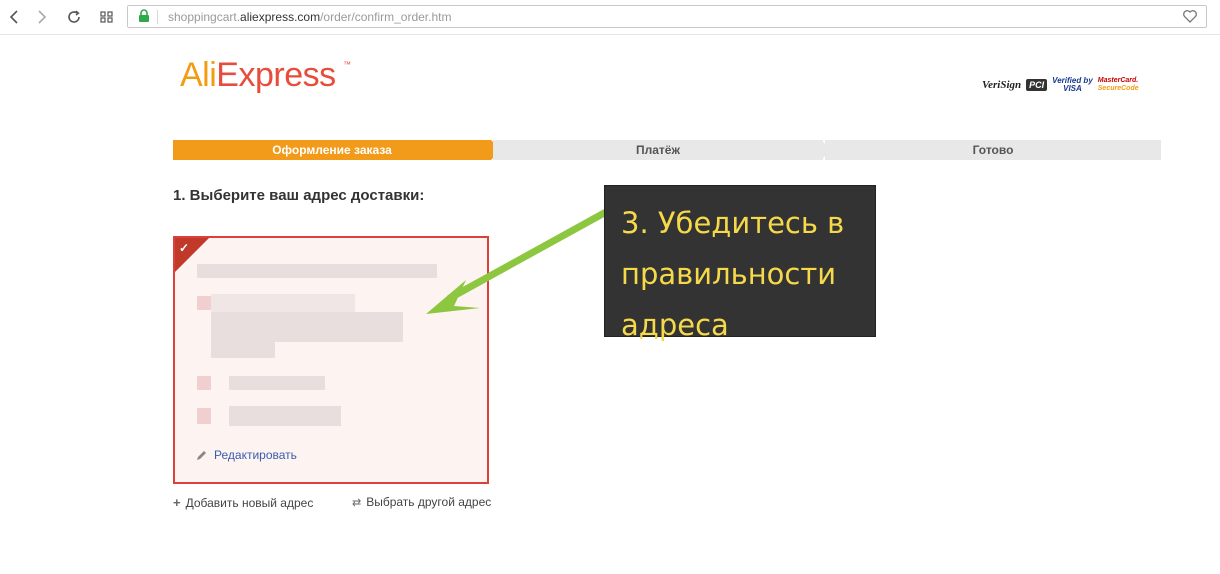 This screenshot has width=1220, height=574. I want to click on back-button, so click(14, 17).